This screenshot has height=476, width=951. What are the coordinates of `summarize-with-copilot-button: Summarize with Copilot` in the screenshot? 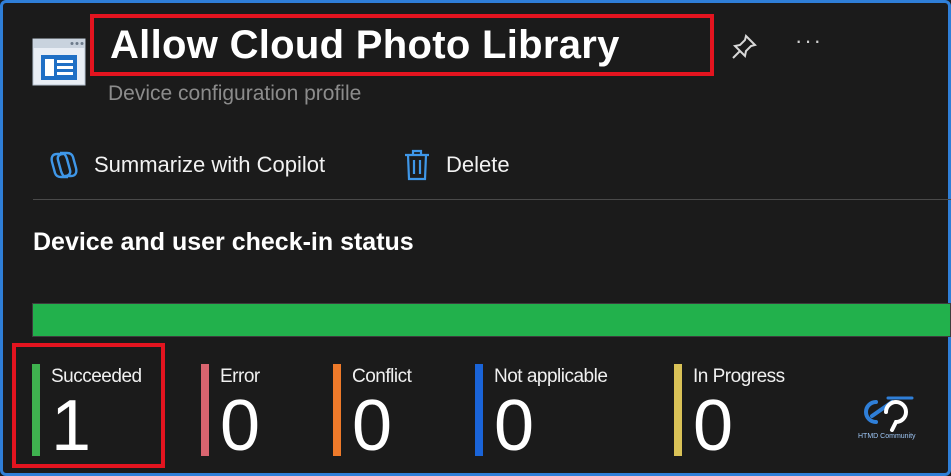 It's located at (186, 165).